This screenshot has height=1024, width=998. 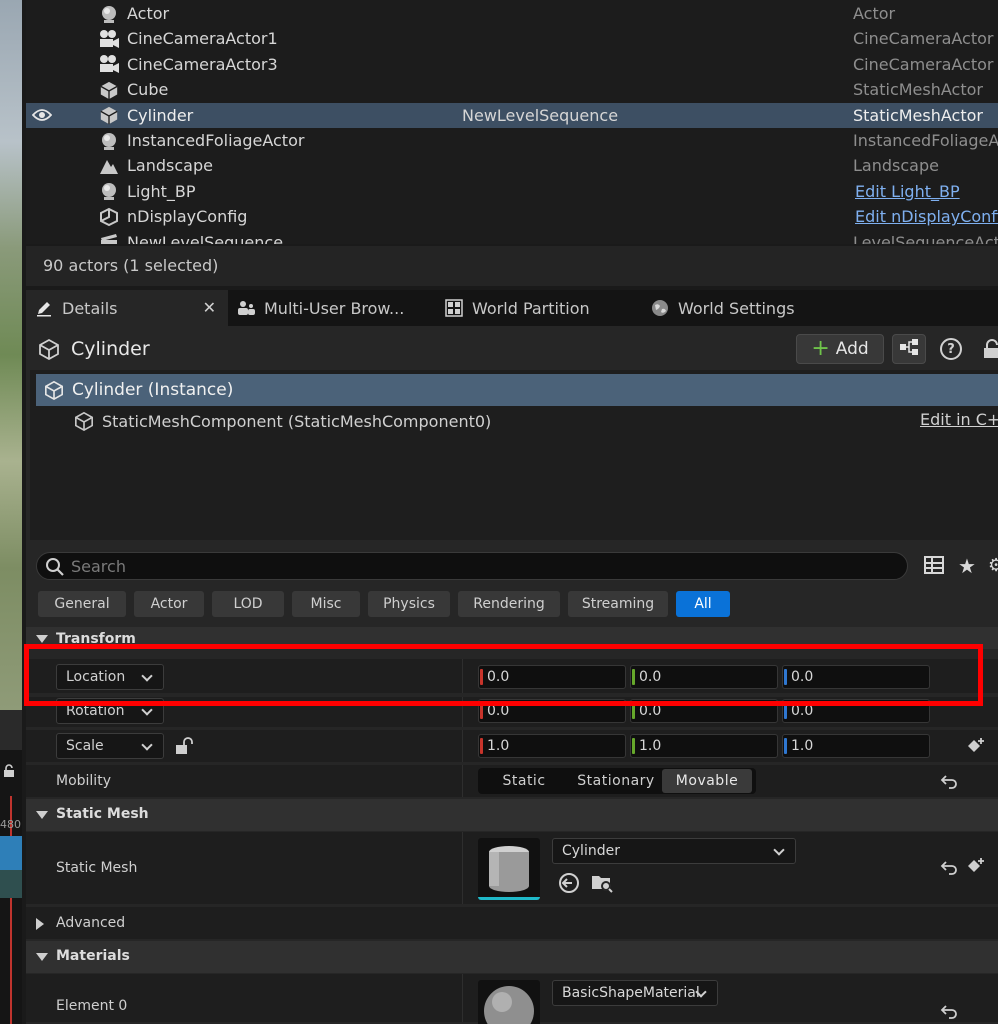 I want to click on rotation-y-field: 0.0, so click(x=704, y=711).